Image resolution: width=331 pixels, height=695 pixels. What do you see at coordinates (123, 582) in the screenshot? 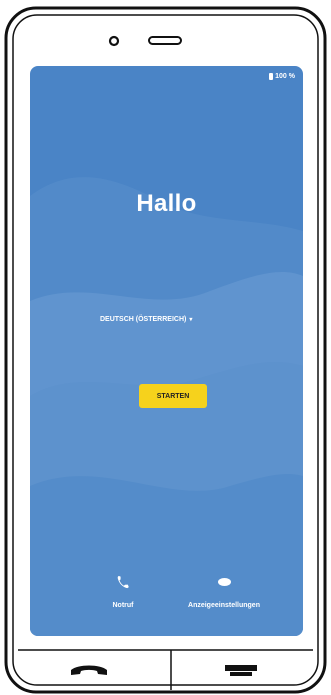
I see `phone-icon` at bounding box center [123, 582].